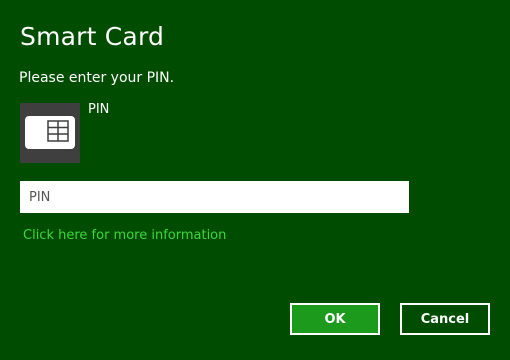  Describe the element at coordinates (92, 36) in the screenshot. I see `dialog-title: Smart Card` at that location.